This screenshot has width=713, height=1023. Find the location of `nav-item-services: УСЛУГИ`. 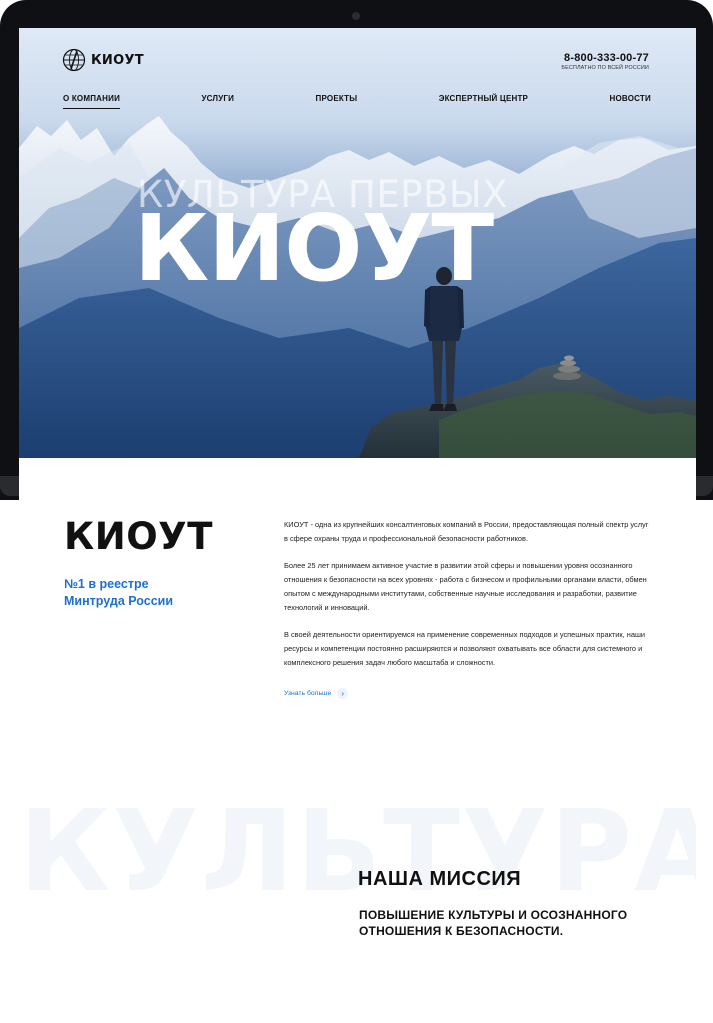

nav-item-services: УСЛУГИ is located at coordinates (217, 101).